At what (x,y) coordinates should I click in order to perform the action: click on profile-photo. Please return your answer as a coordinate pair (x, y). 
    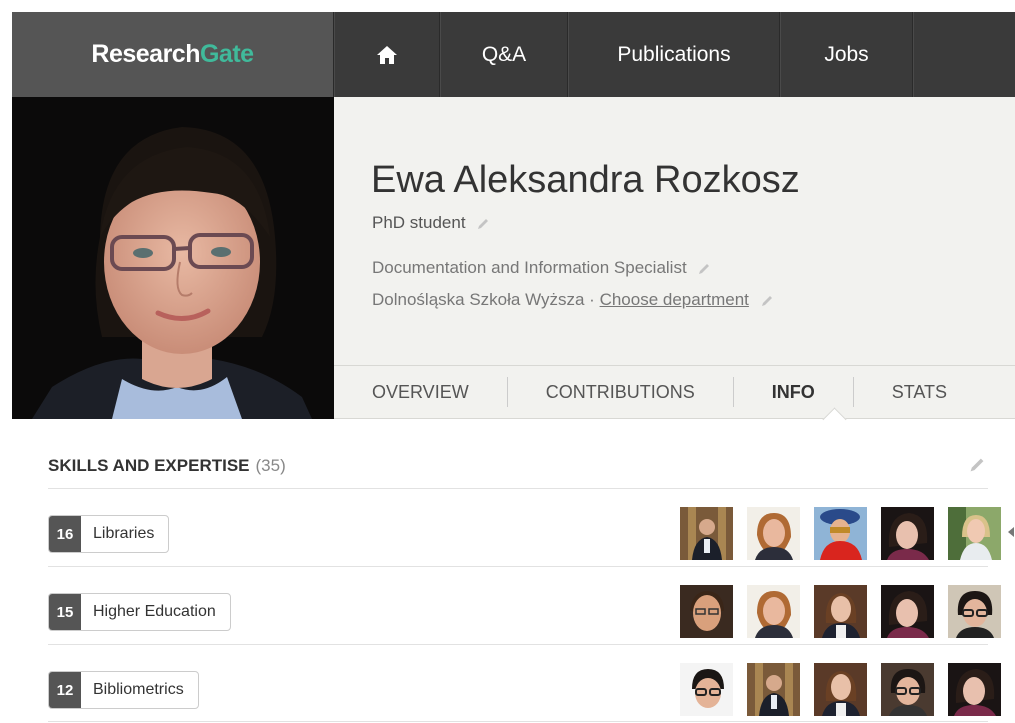
    Looking at the image, I should click on (173, 258).